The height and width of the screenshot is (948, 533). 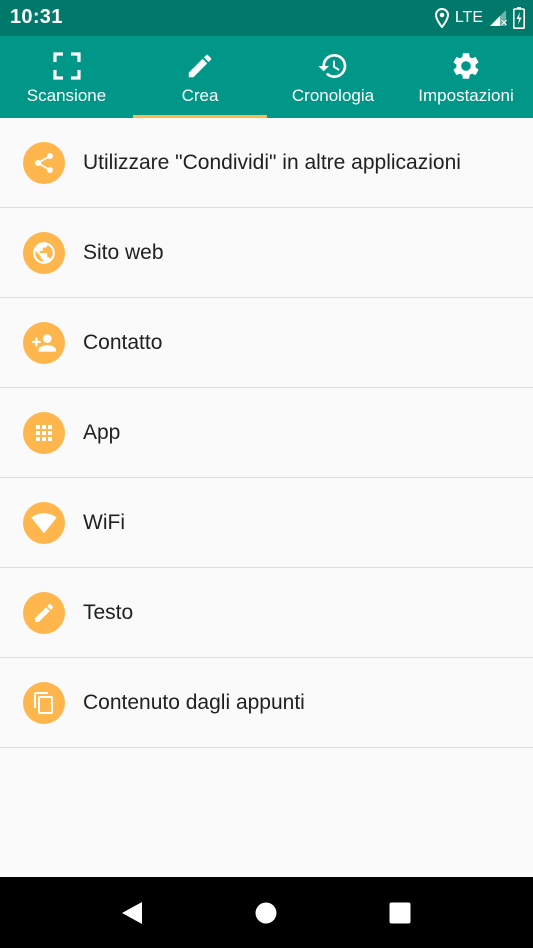 I want to click on apps-grid-icon, so click(x=44, y=433).